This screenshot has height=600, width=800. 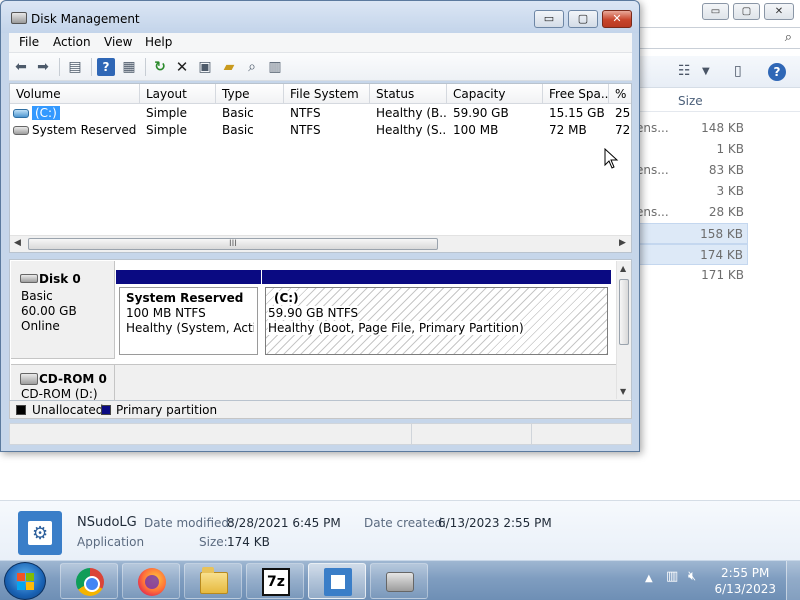 I want to click on disk0-size: 60.00 GB, so click(x=49, y=311).